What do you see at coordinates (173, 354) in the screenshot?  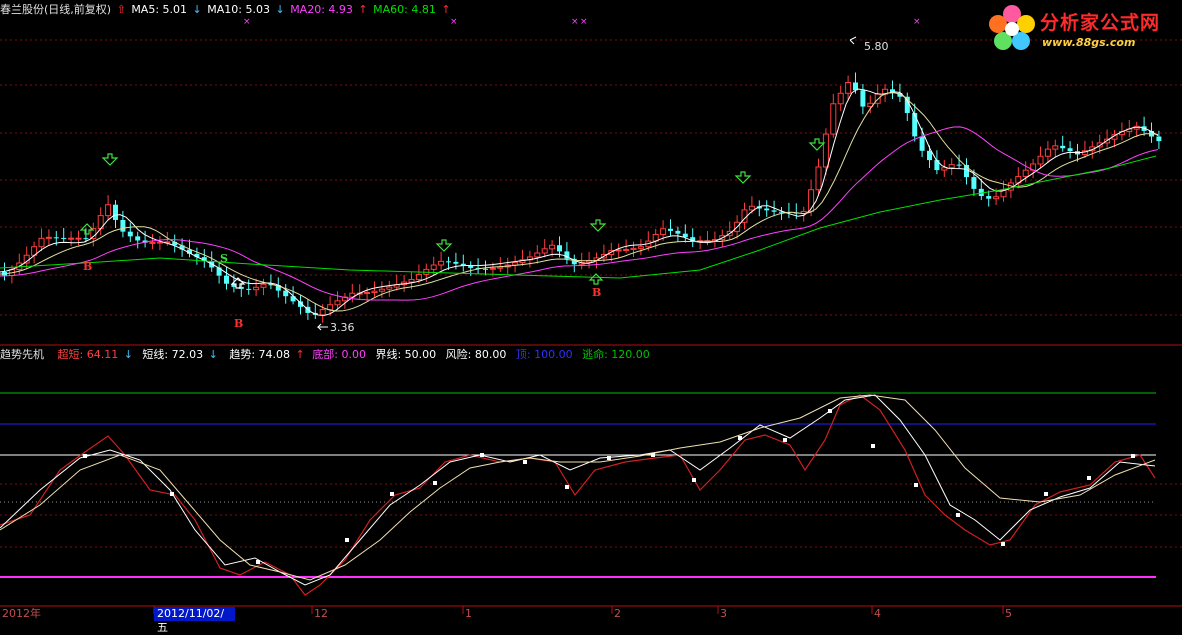 I see `duanxian-value: 短线: 72.03` at bounding box center [173, 354].